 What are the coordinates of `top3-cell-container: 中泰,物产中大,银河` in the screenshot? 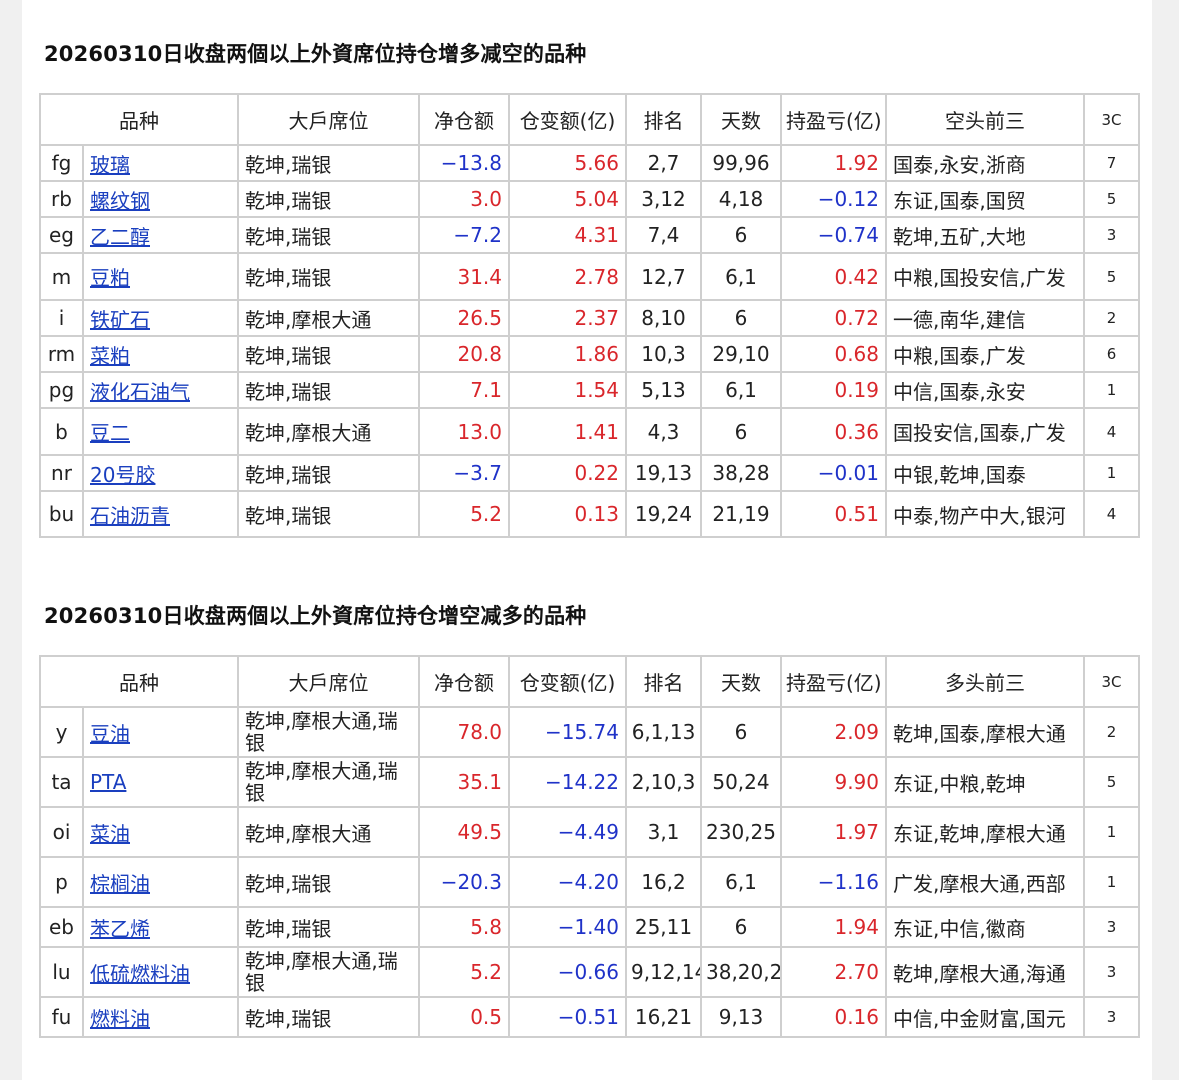 It's located at (985, 514).